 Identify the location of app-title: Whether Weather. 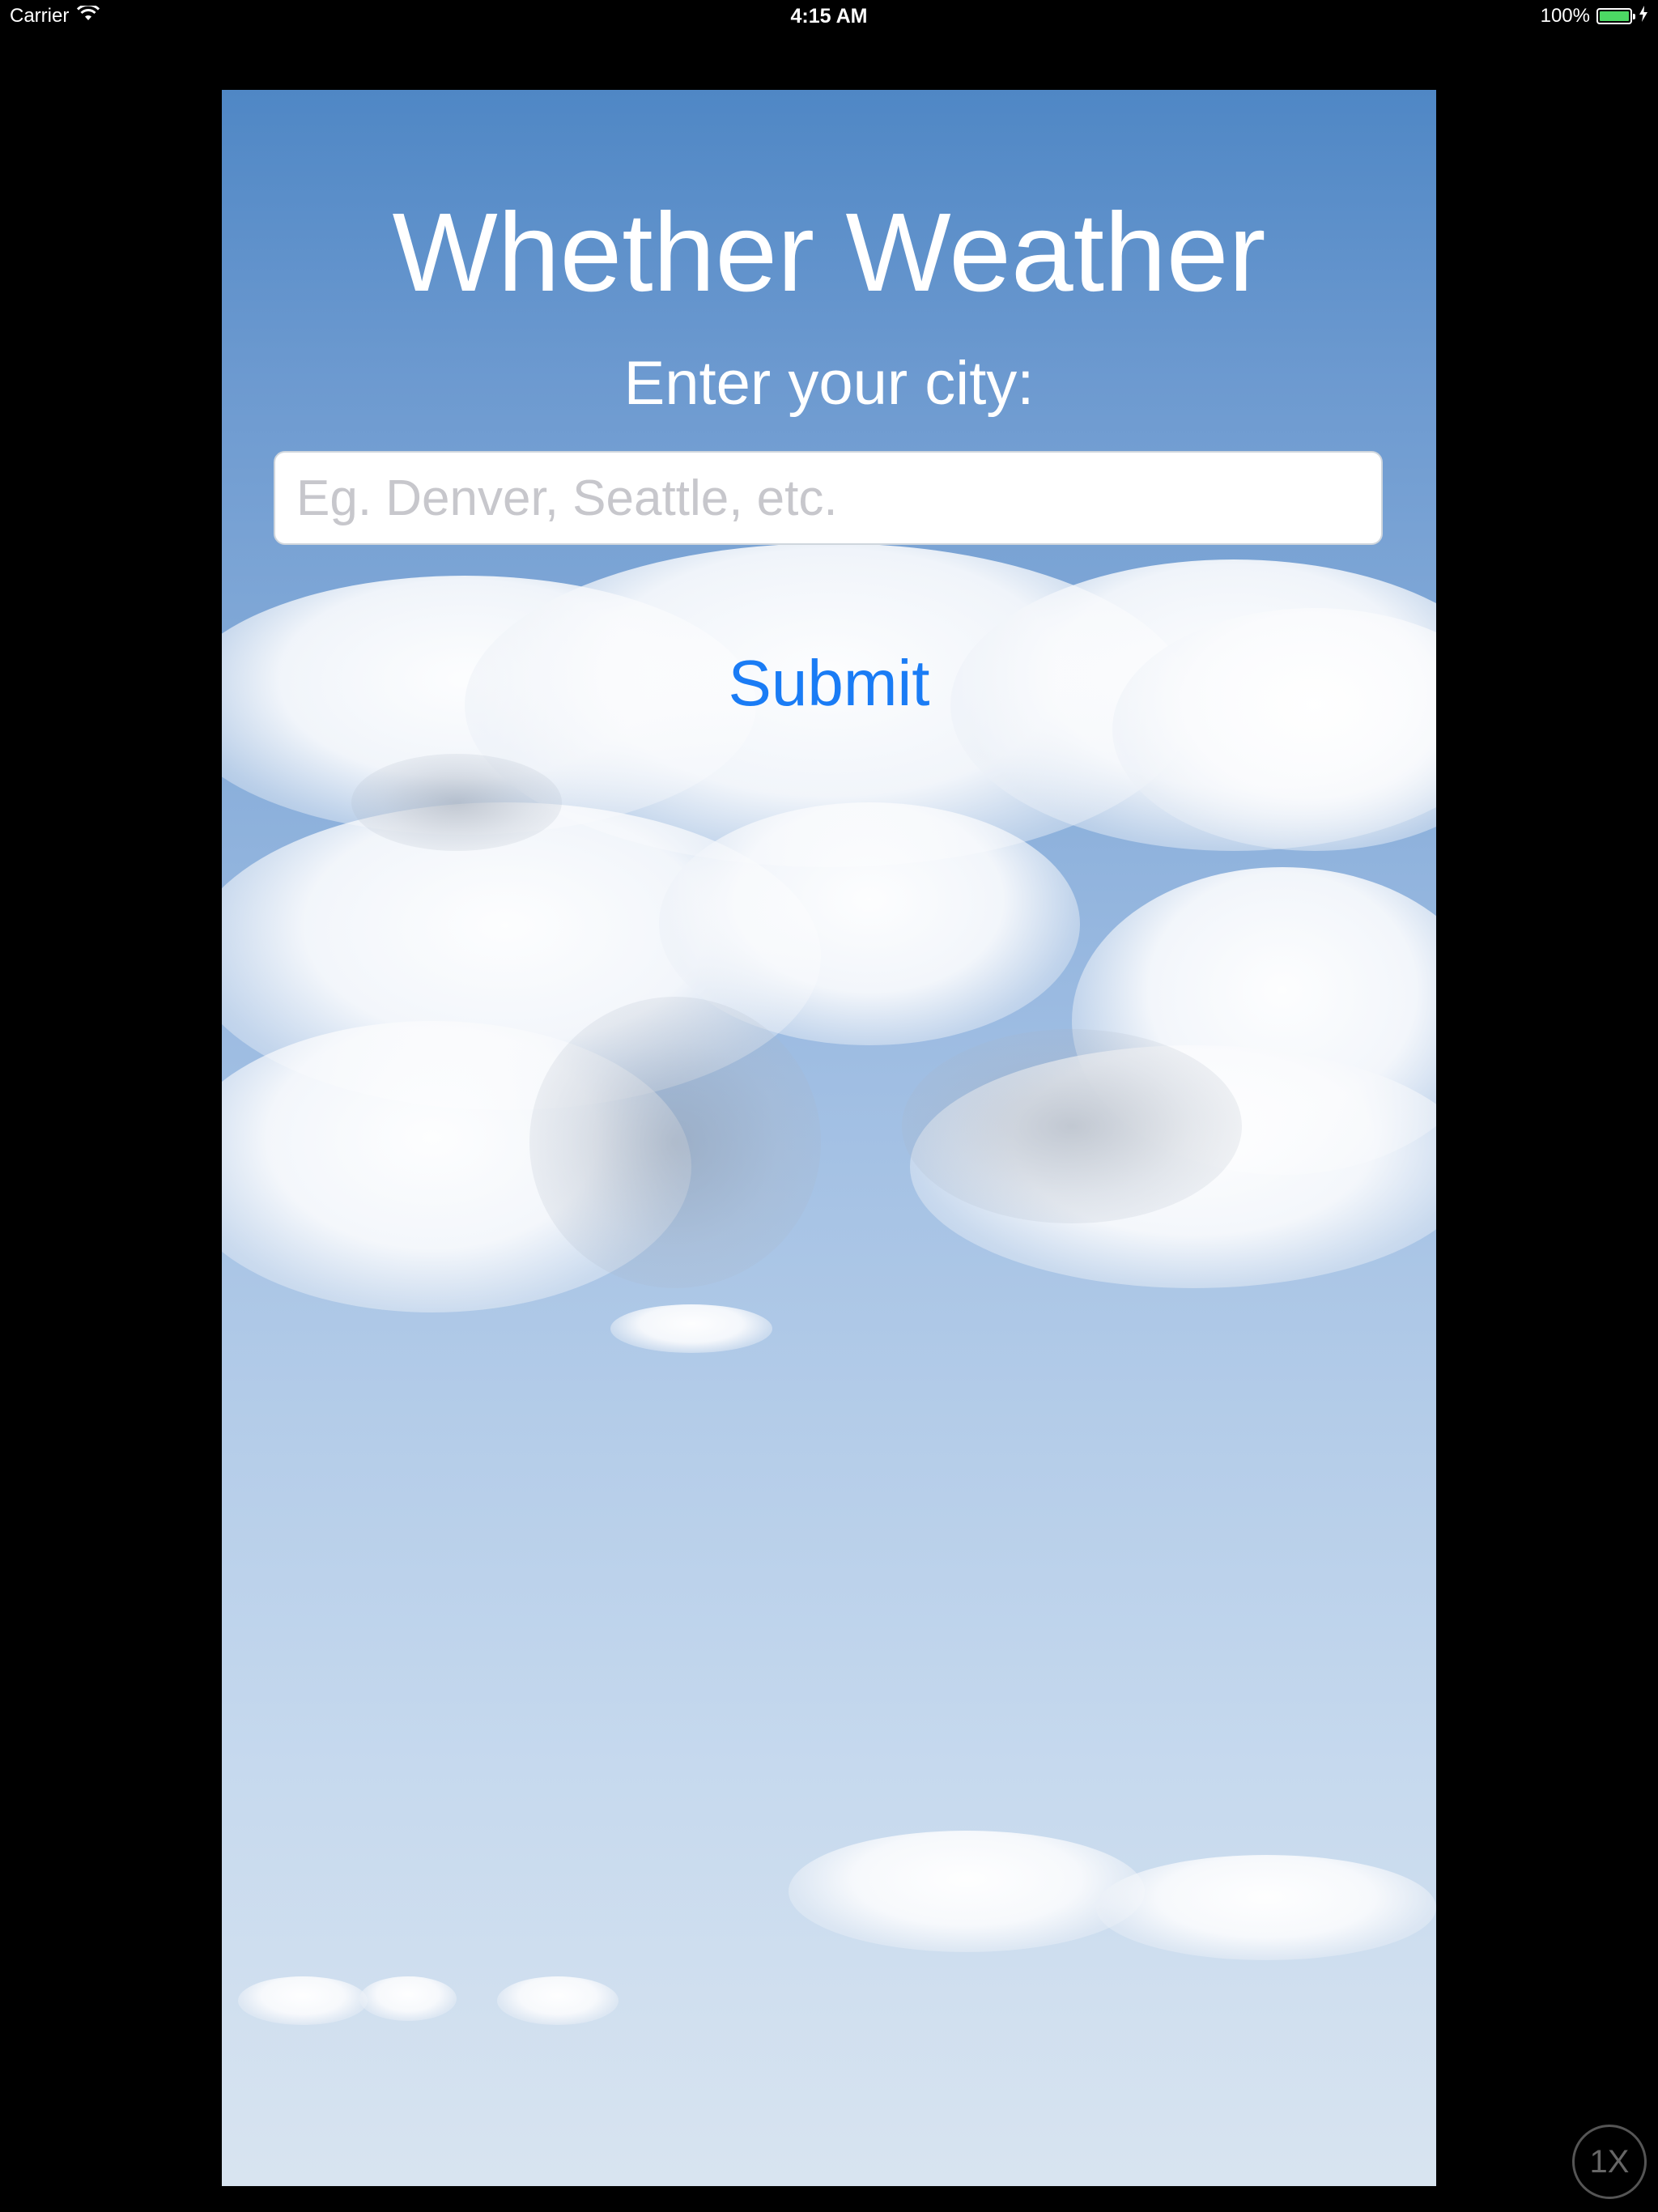
(829, 253).